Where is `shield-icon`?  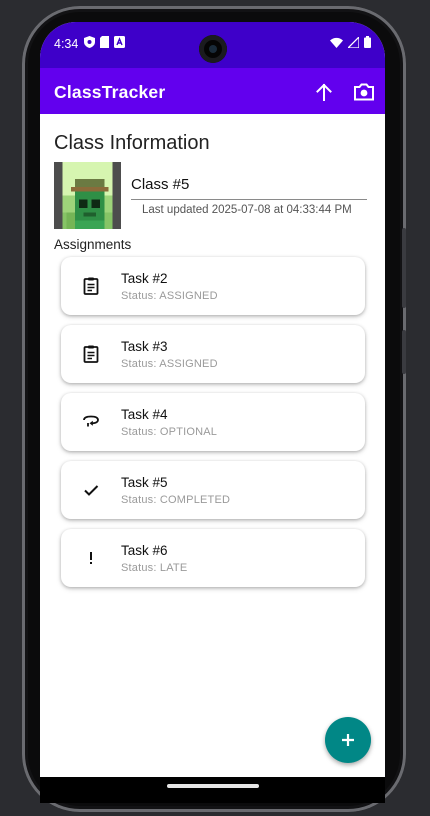 shield-icon is located at coordinates (89, 42).